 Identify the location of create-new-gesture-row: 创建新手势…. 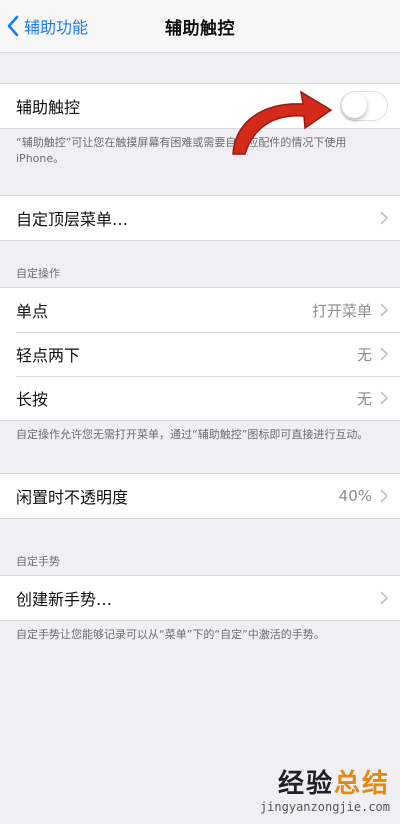
(200, 598).